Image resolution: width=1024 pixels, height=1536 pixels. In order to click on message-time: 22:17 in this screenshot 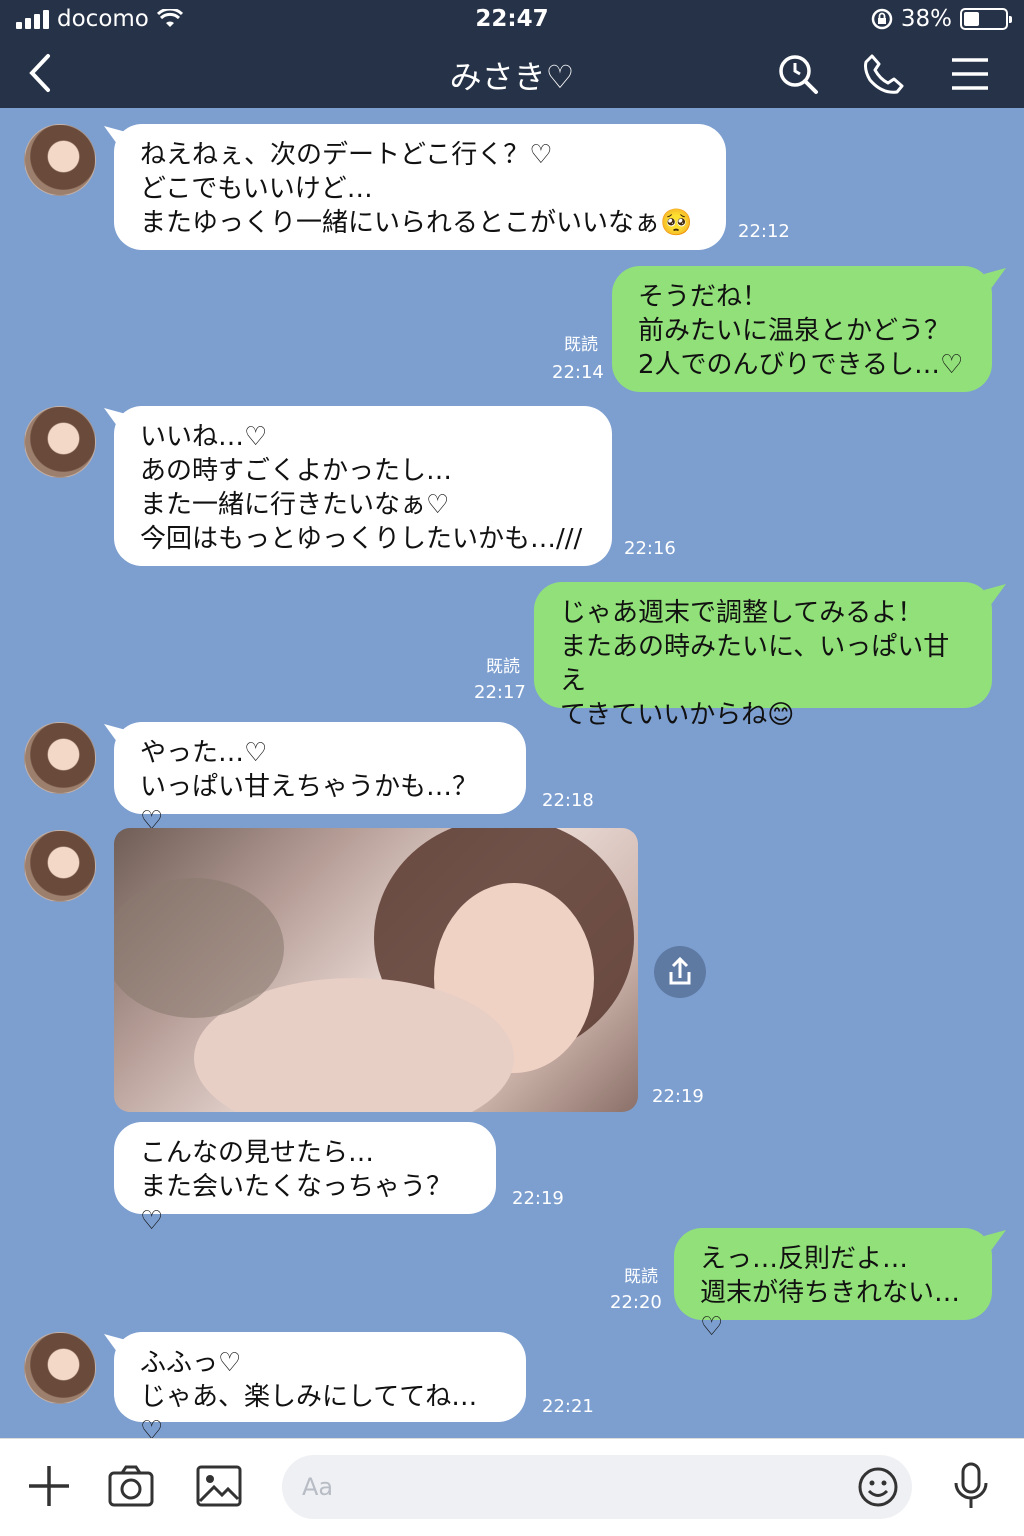, I will do `click(500, 692)`.